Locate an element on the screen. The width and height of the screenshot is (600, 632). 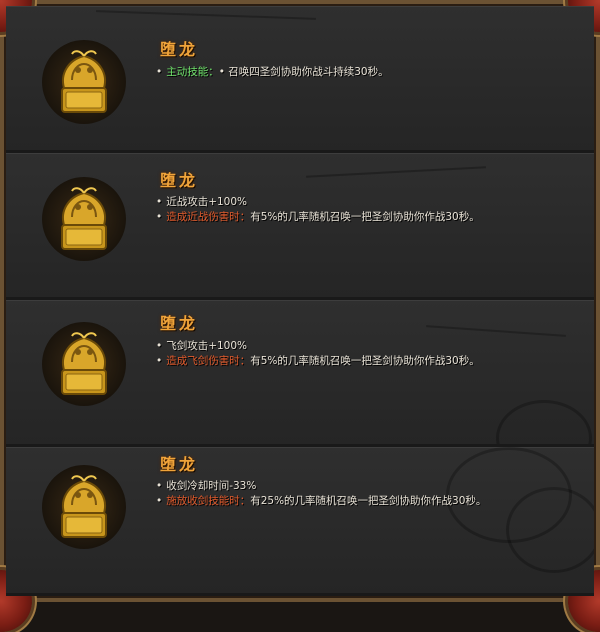
effect-text: 飞剑攻击+100% is located at coordinates (206, 346).